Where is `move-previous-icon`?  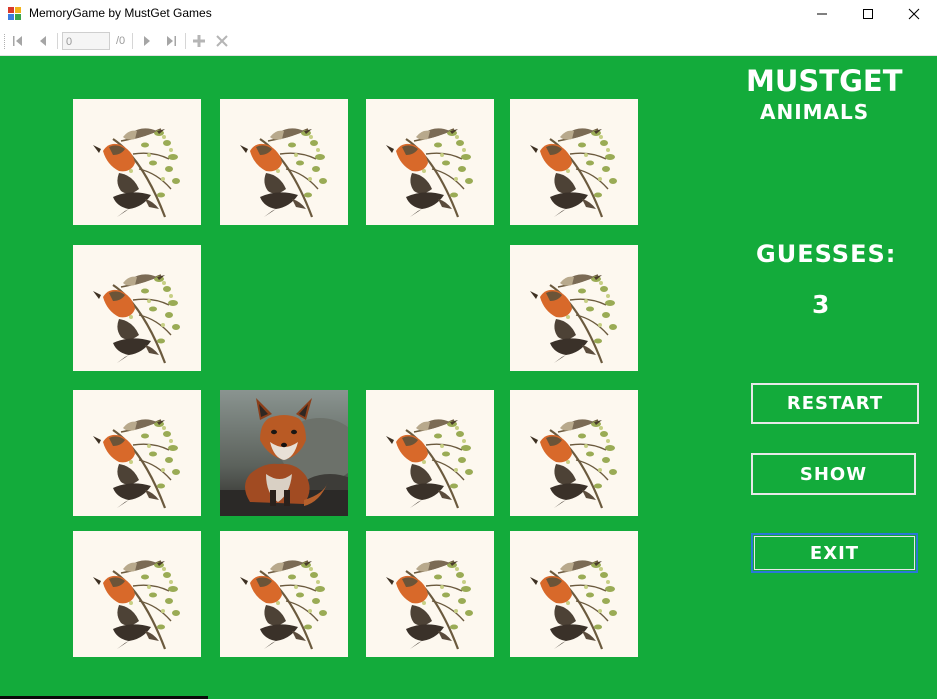 move-previous-icon is located at coordinates (43, 41).